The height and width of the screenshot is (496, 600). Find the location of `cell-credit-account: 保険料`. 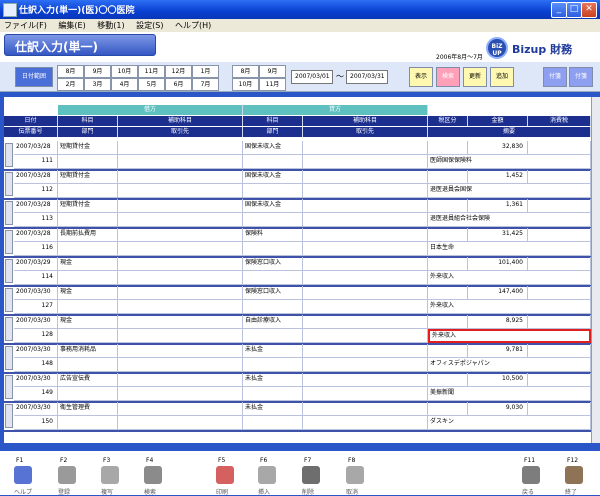

cell-credit-account: 保険料 is located at coordinates (273, 235).